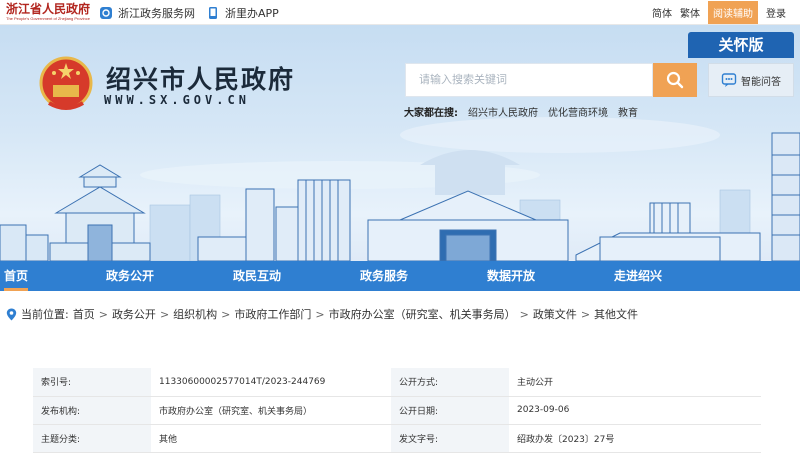  I want to click on topic-category-value: 其他, so click(271, 438).